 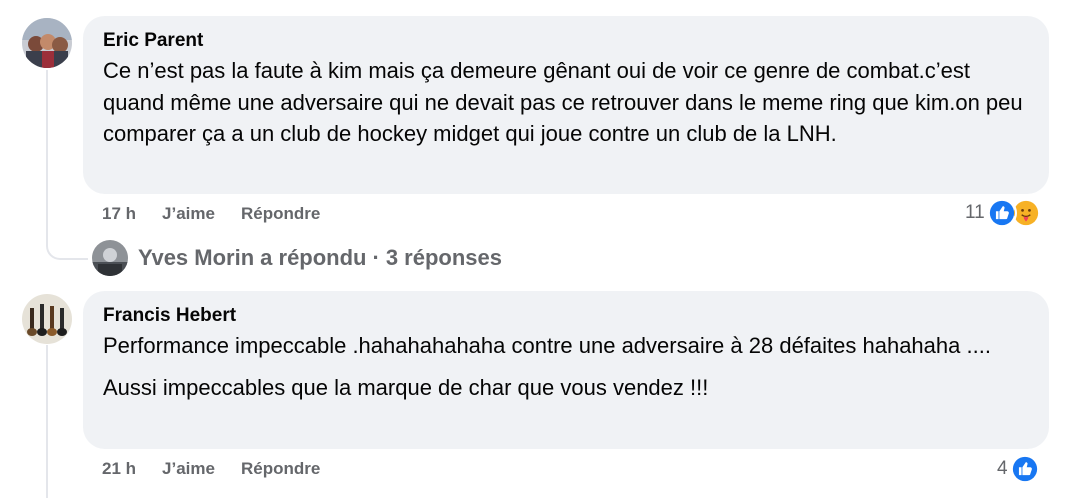 What do you see at coordinates (1002, 468) in the screenshot?
I see `reaction-count: 4` at bounding box center [1002, 468].